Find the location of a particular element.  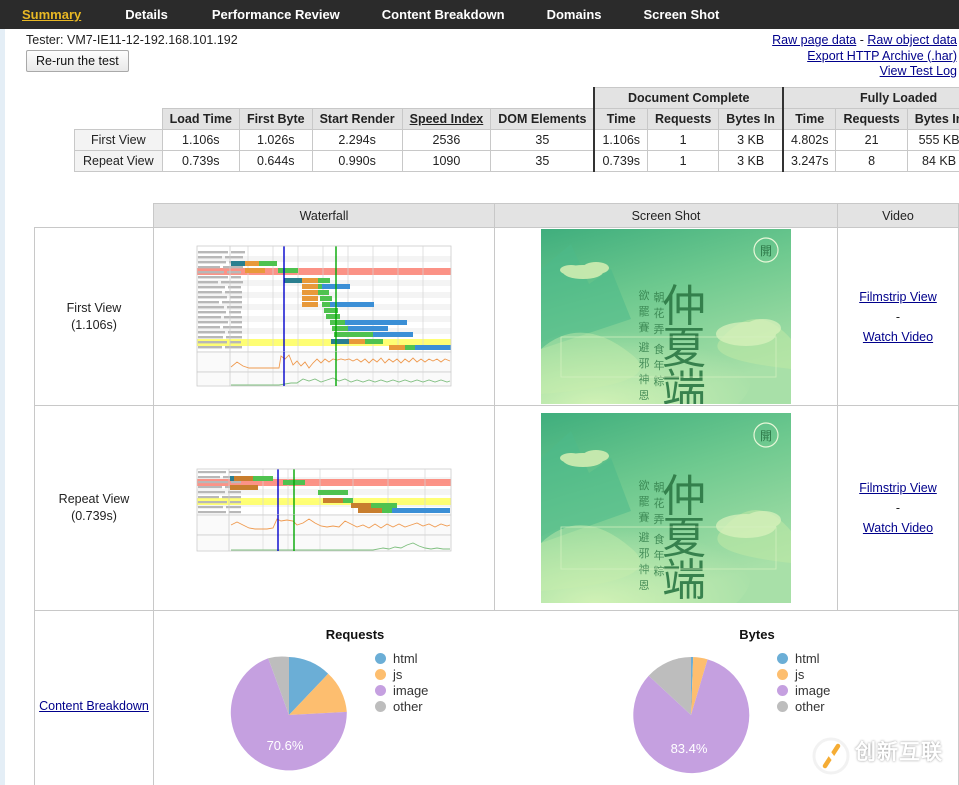

bytes-pie-data-label: 83.4% is located at coordinates (689, 748).